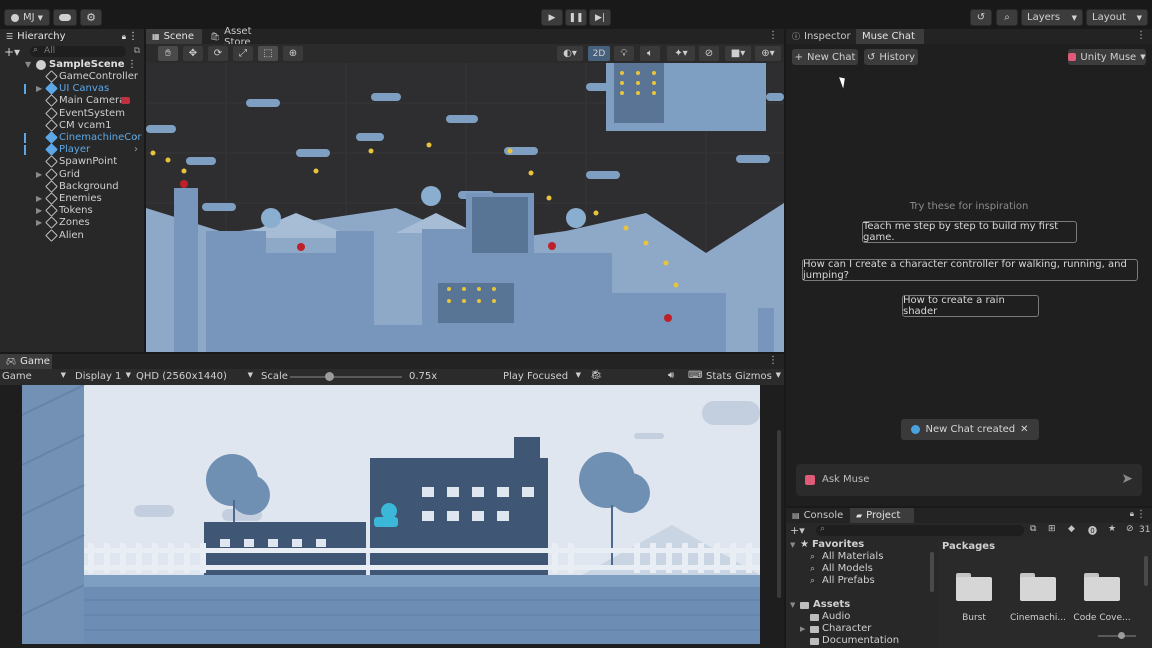 The image size is (1152, 648). What do you see at coordinates (71, 162) in the screenshot?
I see `hierarchy-item: SpawnPoint` at bounding box center [71, 162].